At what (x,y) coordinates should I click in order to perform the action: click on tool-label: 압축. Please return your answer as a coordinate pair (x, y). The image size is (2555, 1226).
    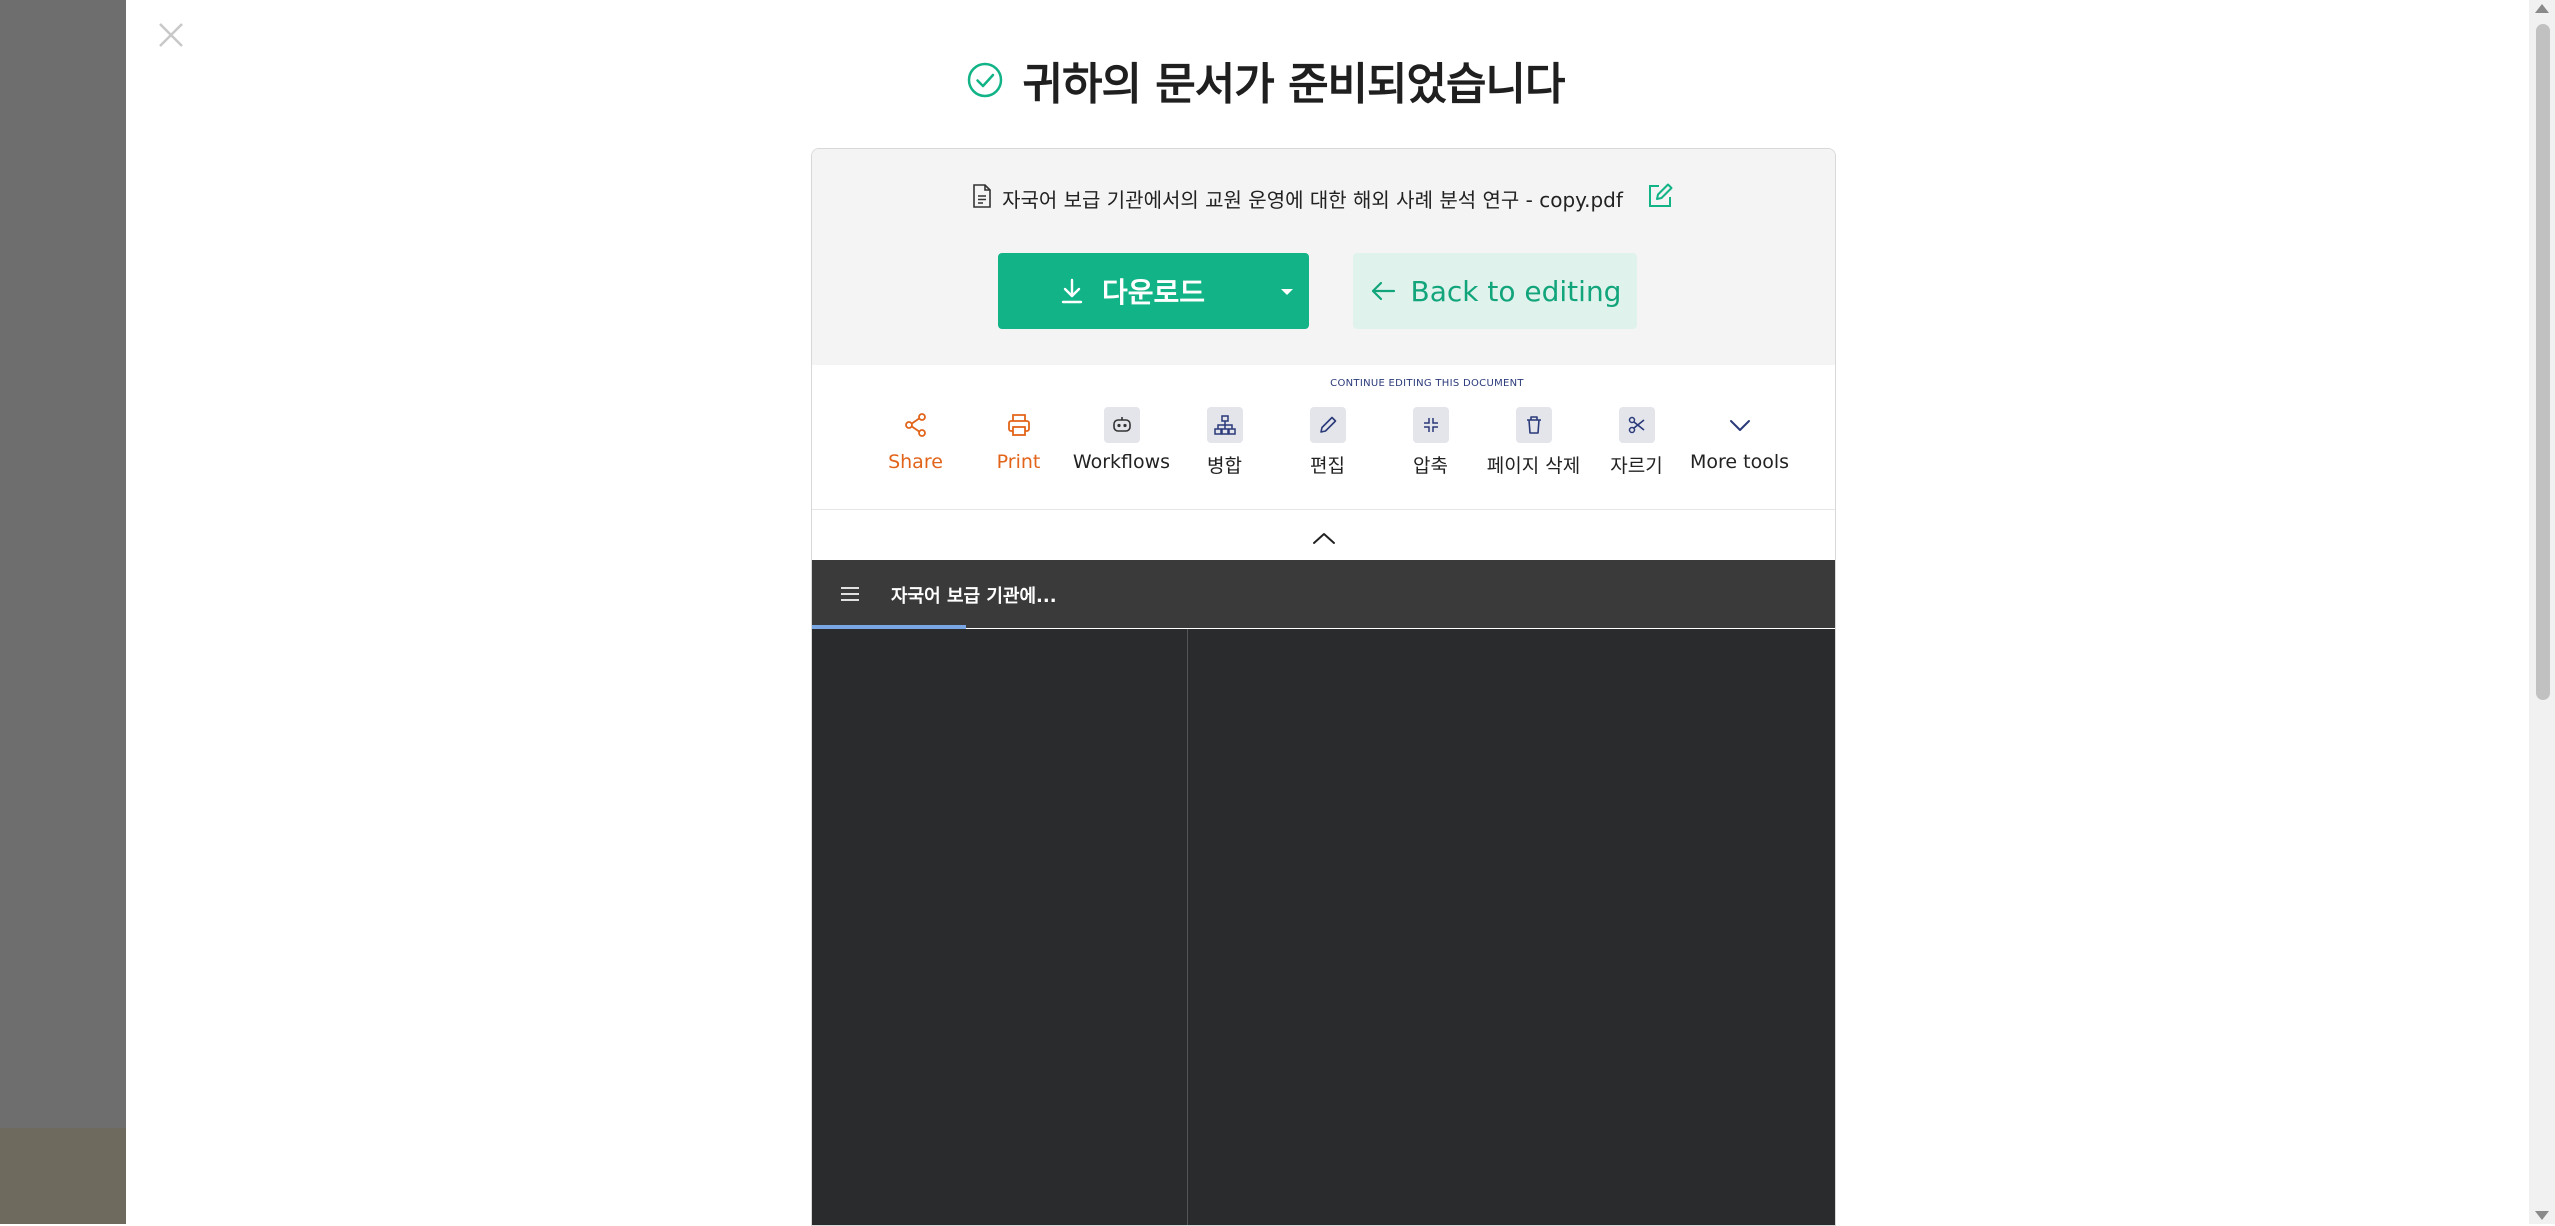
    Looking at the image, I should click on (1430, 466).